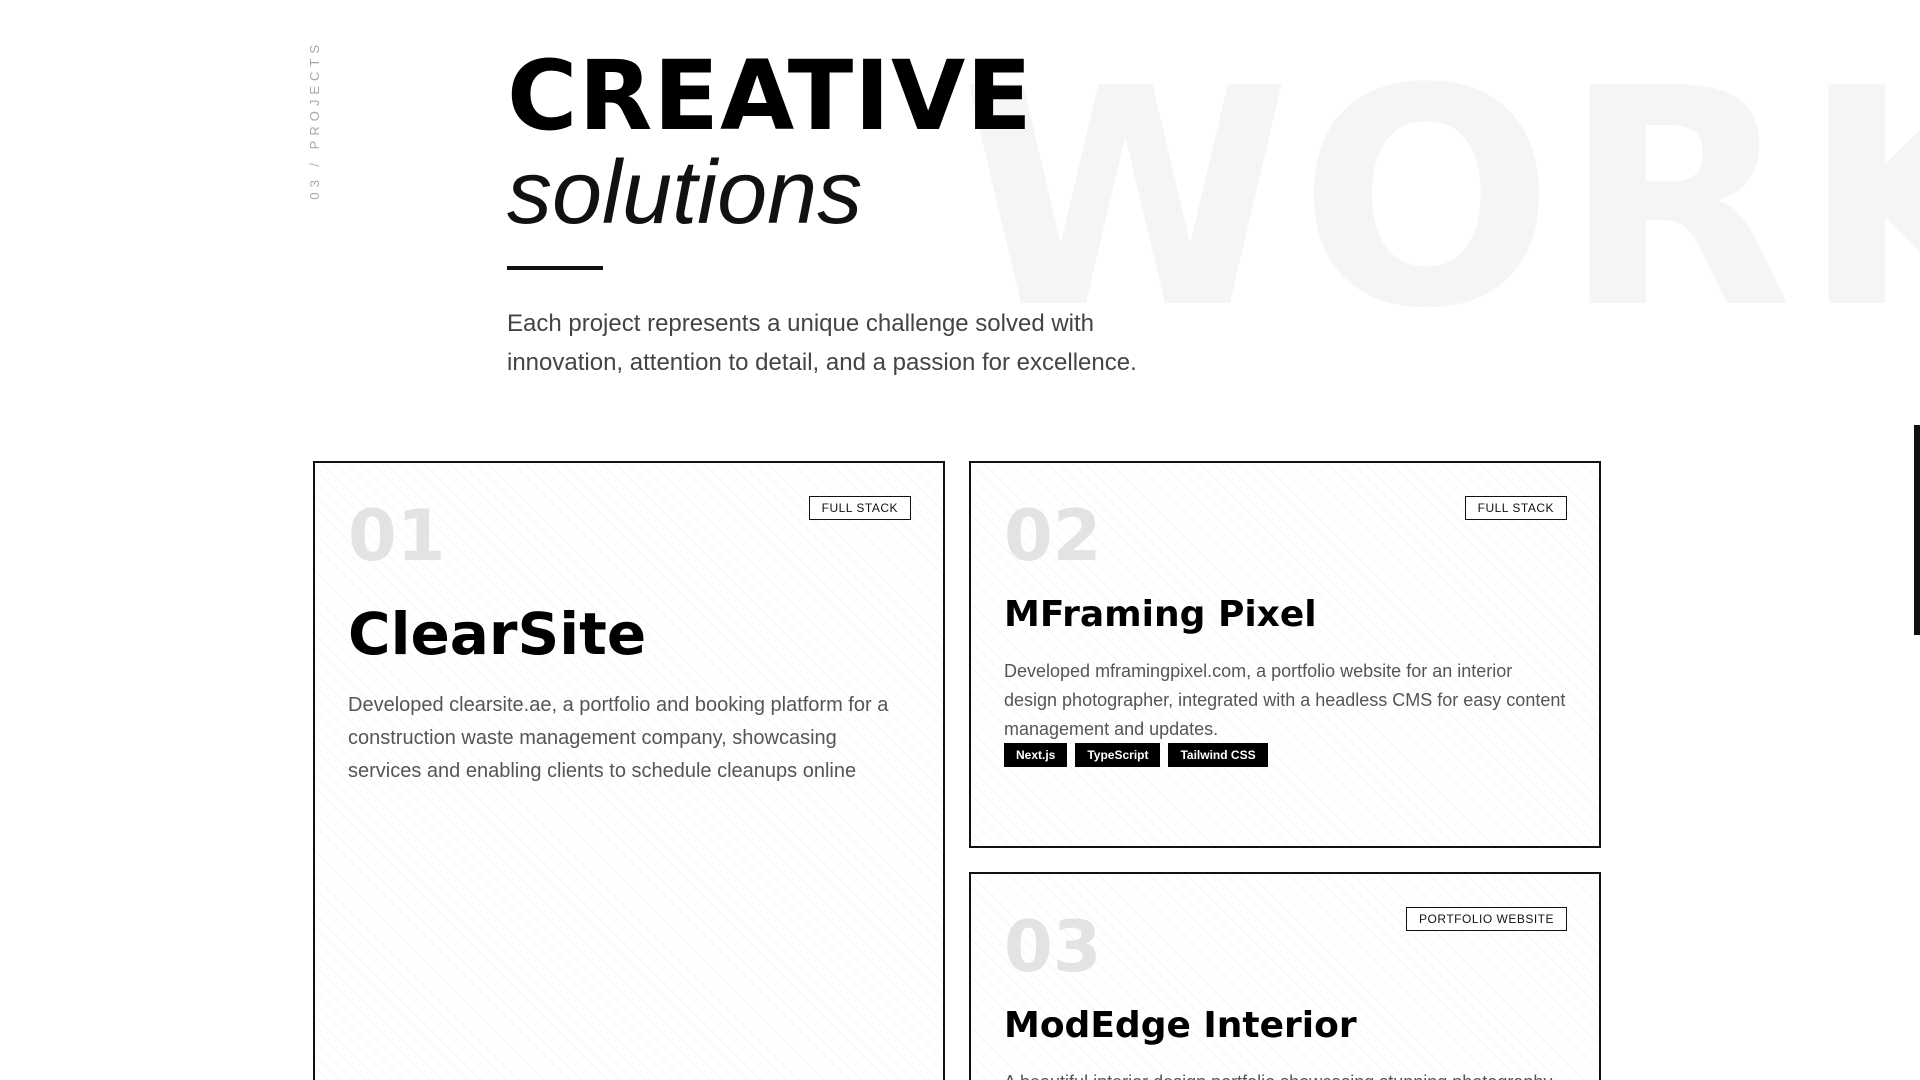 The width and height of the screenshot is (1920, 1080). Describe the element at coordinates (314, 120) in the screenshot. I see `section-label: 03 / PROJECTS` at that location.